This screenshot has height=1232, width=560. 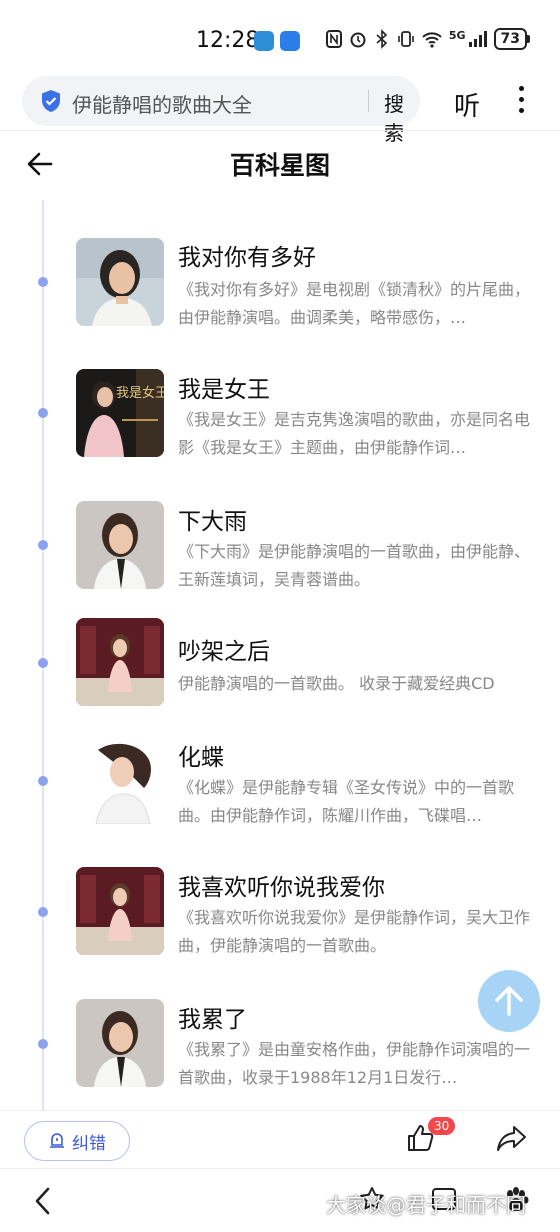 I want to click on cloud-notification-icon, so click(x=290, y=41).